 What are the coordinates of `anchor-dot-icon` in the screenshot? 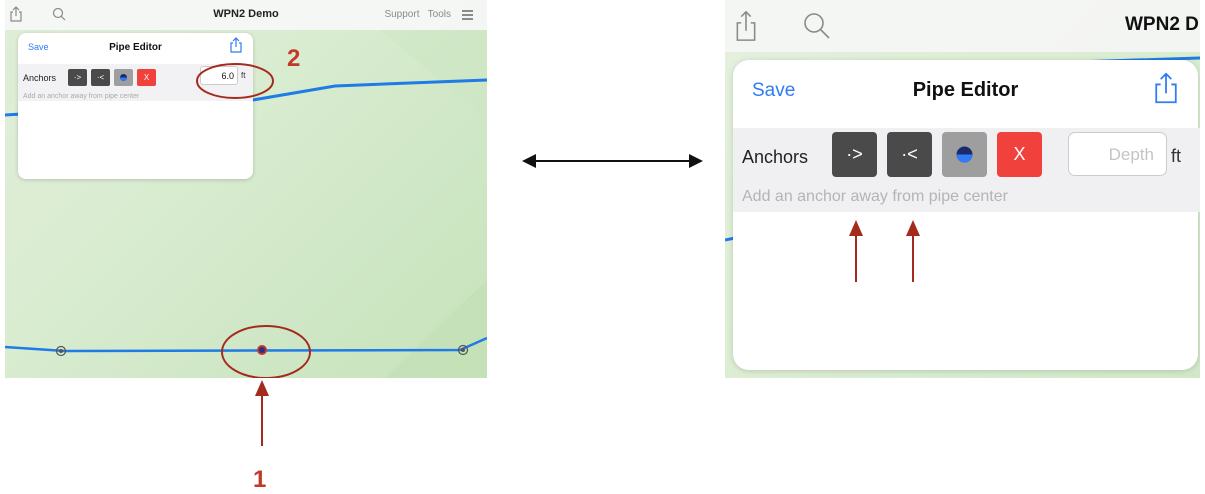 It's located at (964, 154).